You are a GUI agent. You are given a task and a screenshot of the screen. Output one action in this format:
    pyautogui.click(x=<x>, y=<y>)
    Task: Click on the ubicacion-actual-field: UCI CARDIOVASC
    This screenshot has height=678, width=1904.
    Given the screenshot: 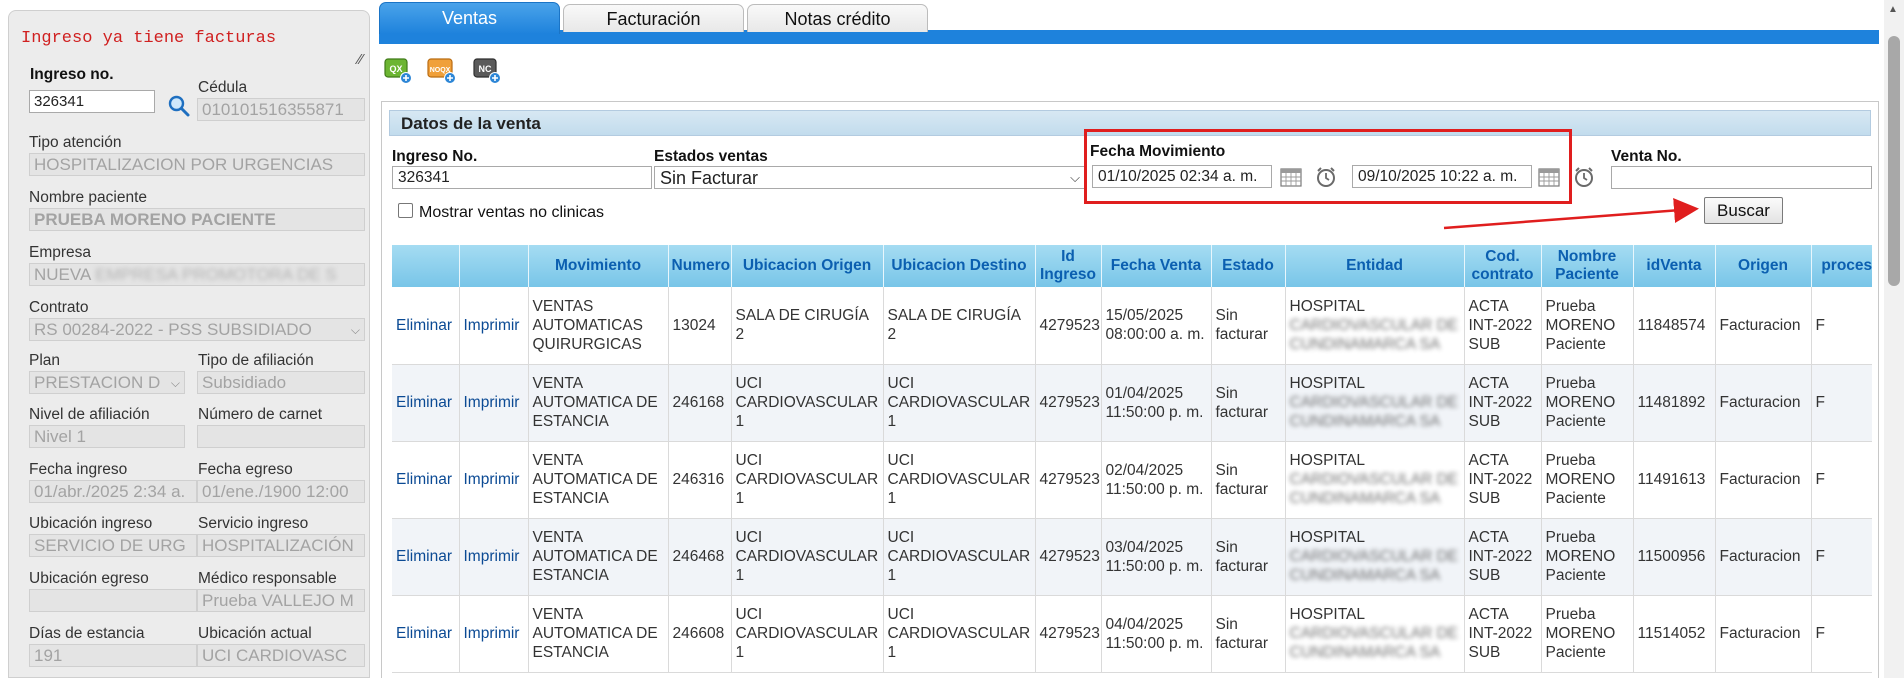 What is the action you would take?
    pyautogui.click(x=281, y=655)
    